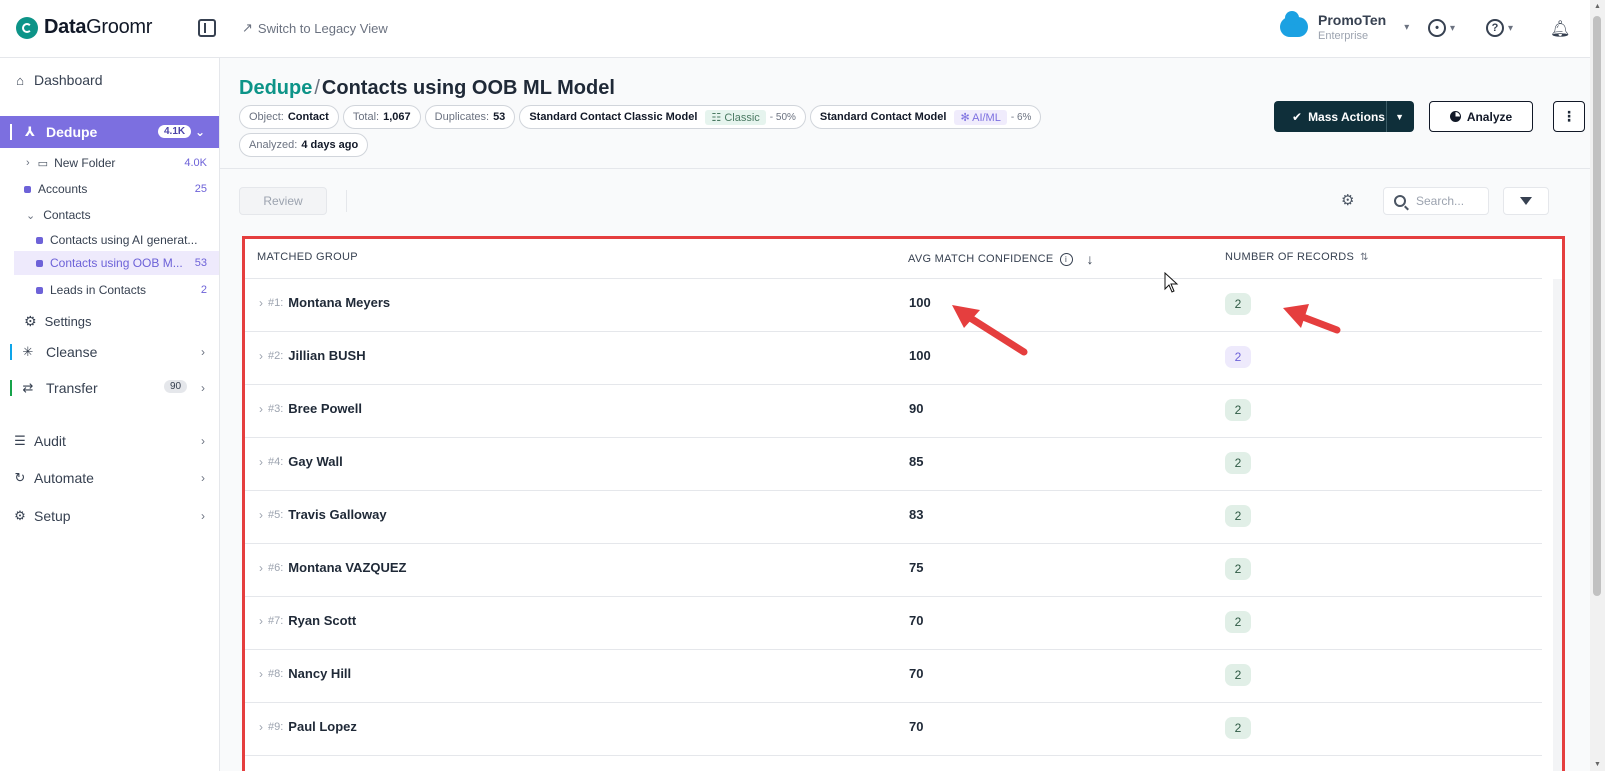  Describe the element at coordinates (716, 117) in the screenshot. I see `sliders-icon: ☷` at that location.